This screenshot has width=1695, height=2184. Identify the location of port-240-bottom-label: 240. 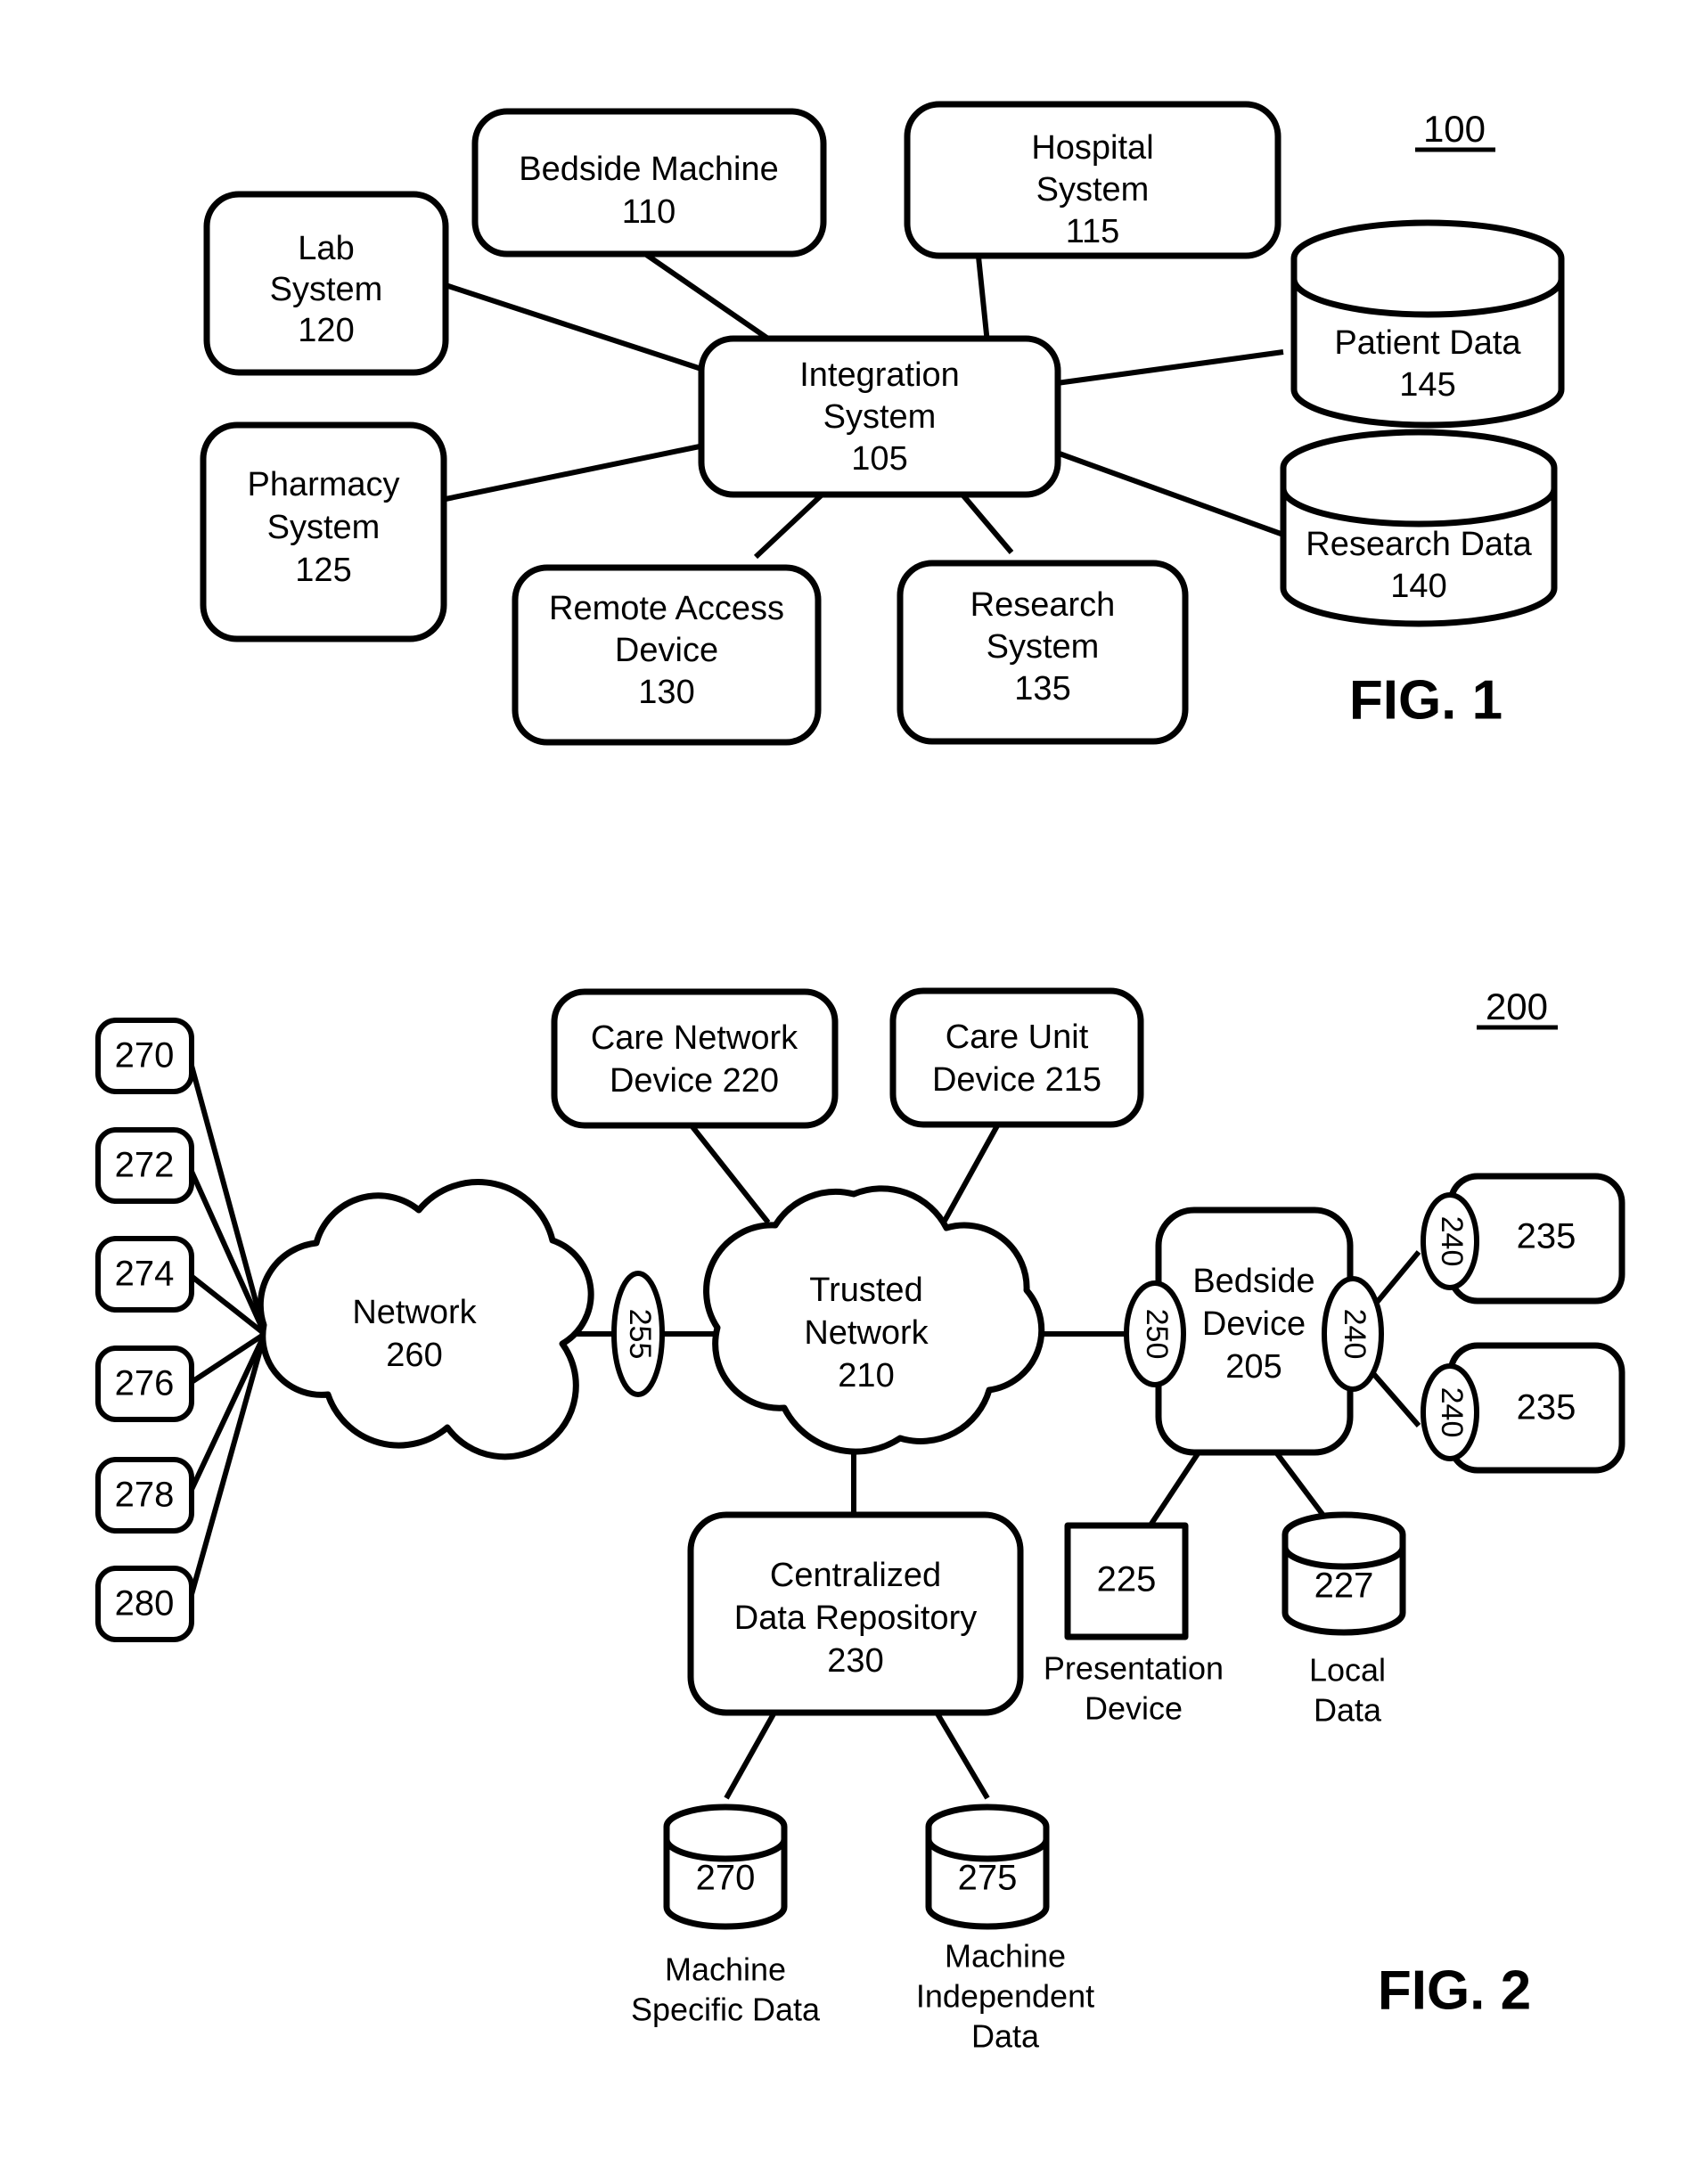
(1452, 1413).